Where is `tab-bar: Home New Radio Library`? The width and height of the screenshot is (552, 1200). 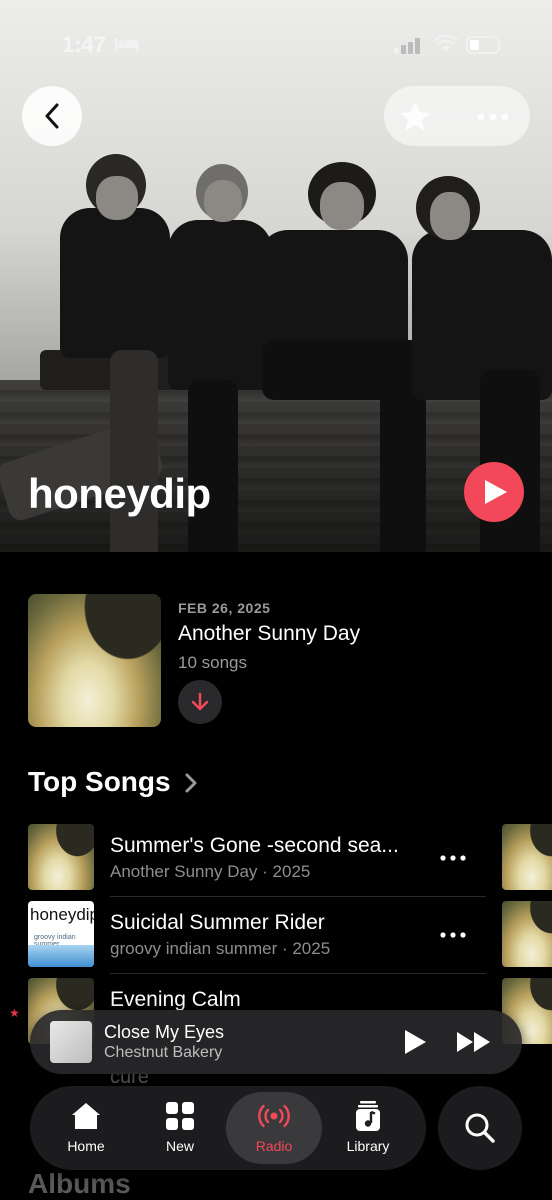
tab-bar: Home New Radio Library is located at coordinates (228, 1128).